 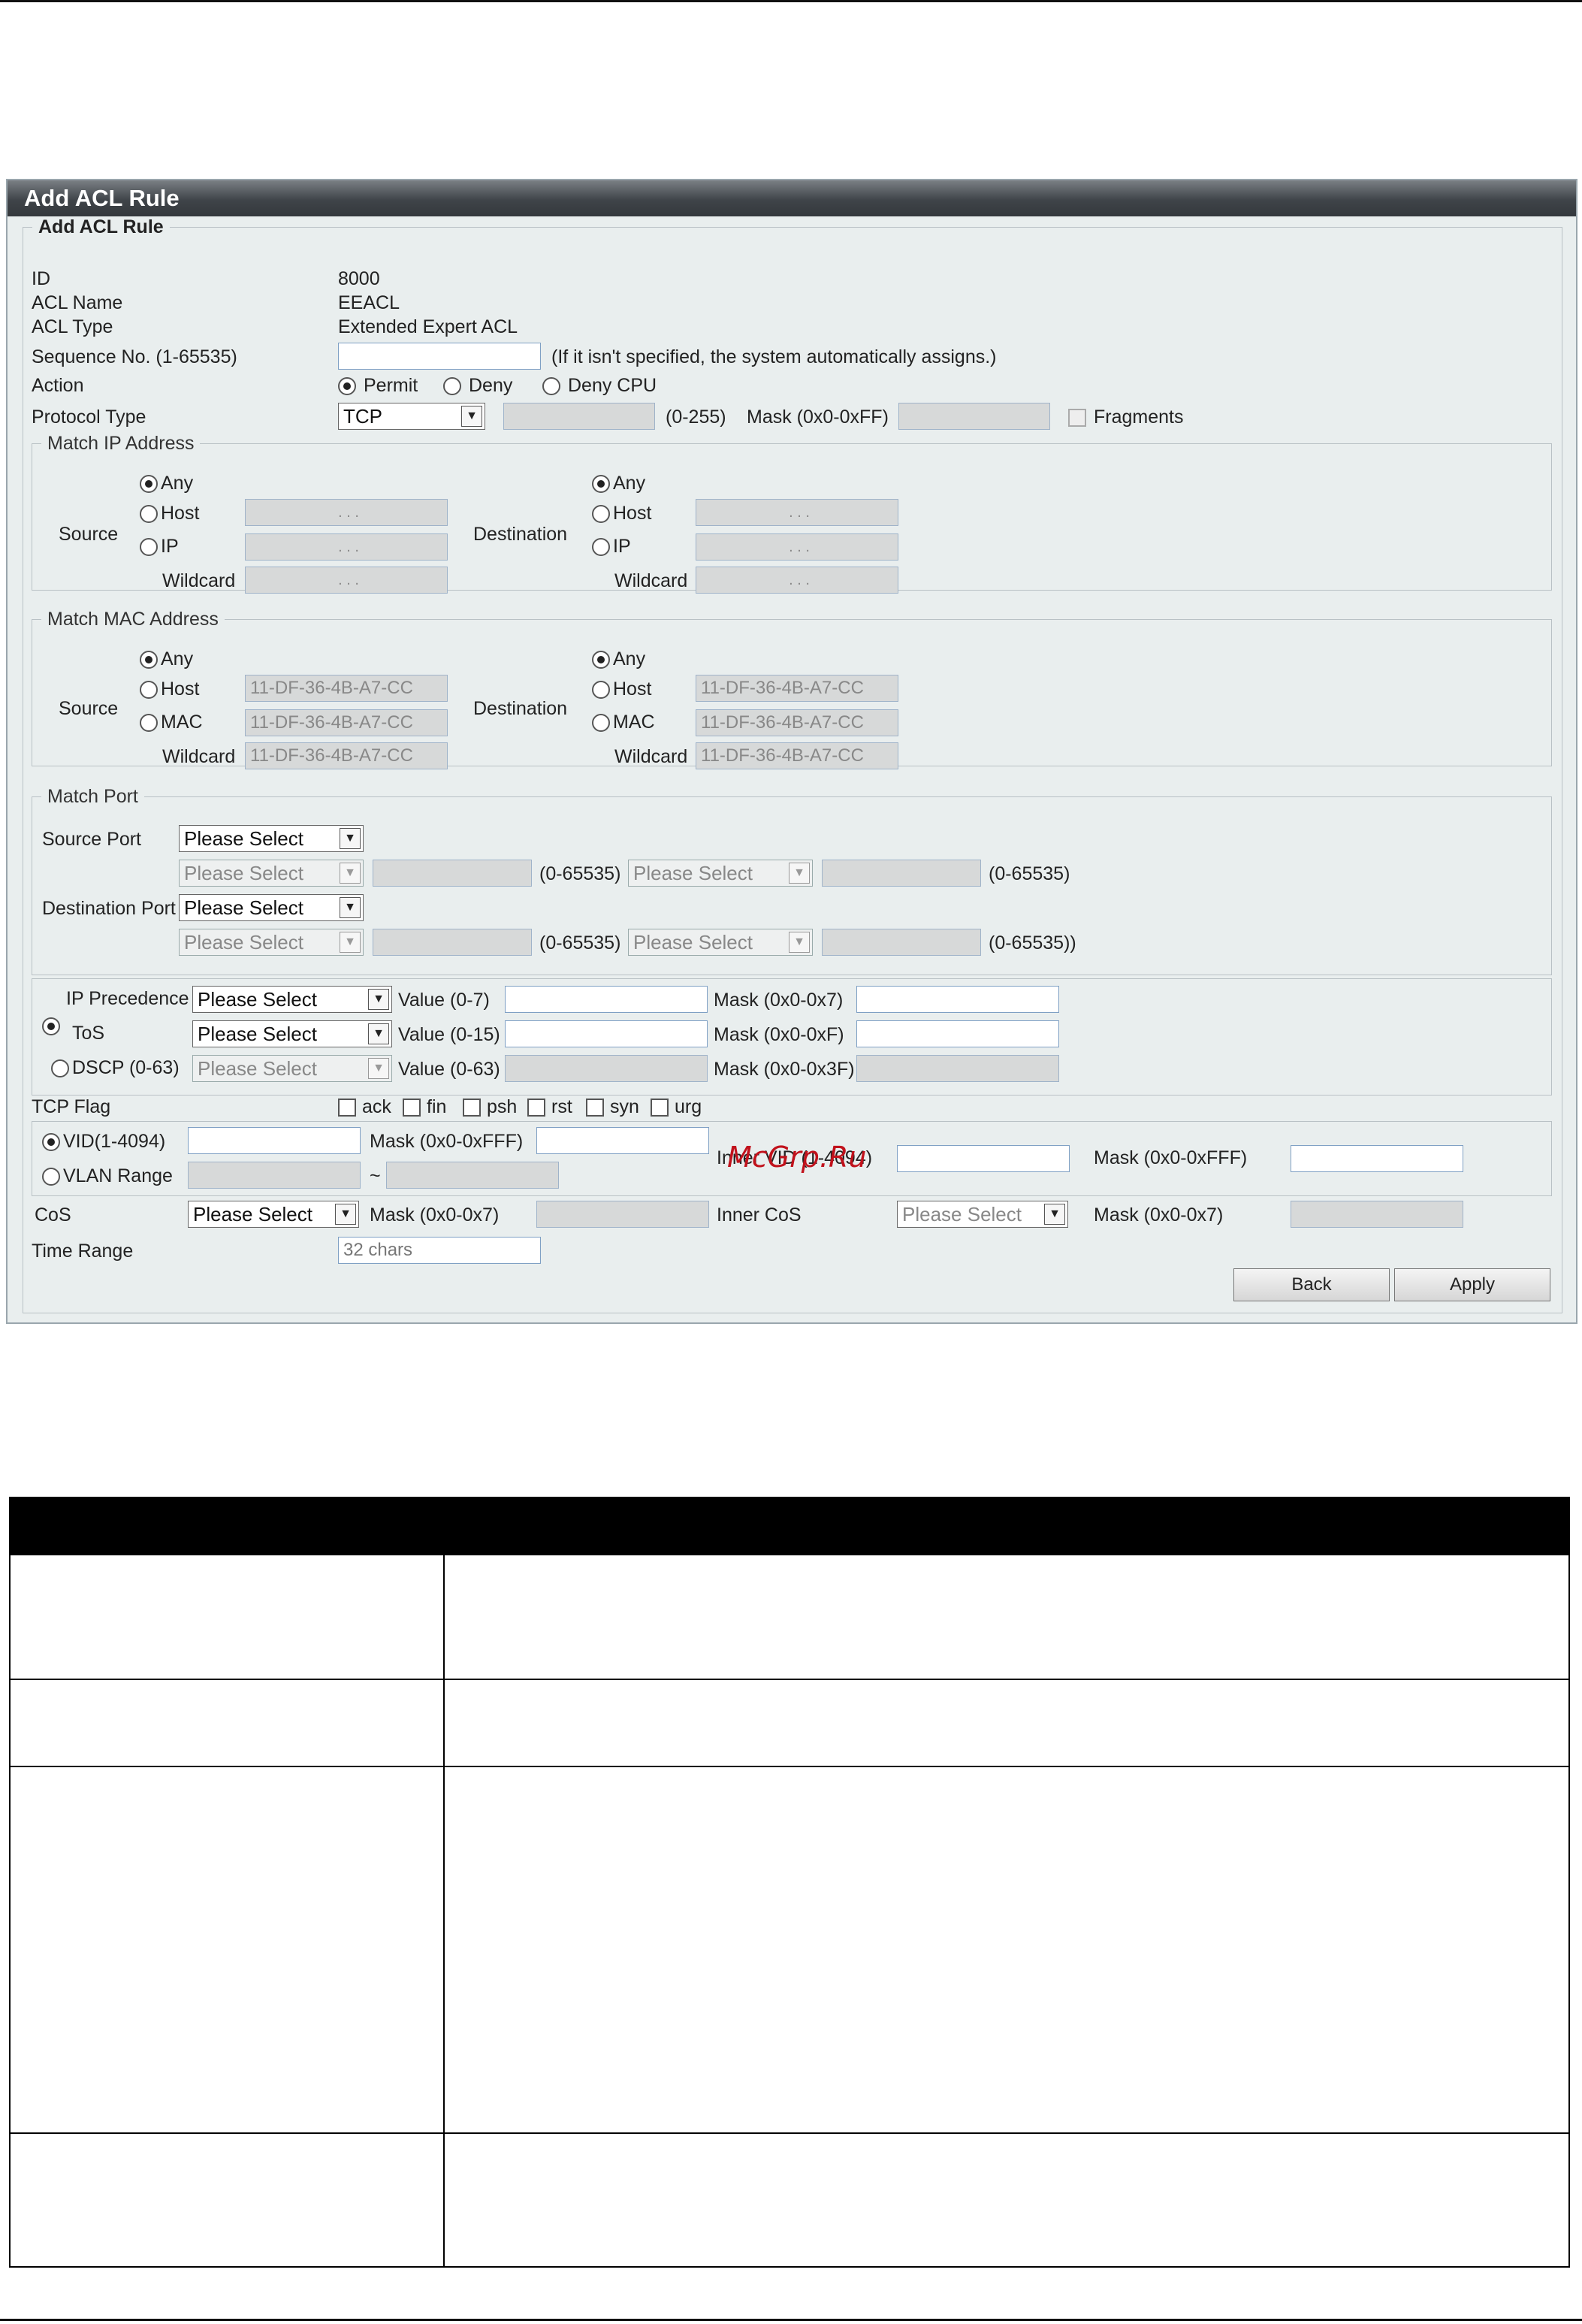 I want to click on dscp-value-label: Value (0-63), so click(x=449, y=1070).